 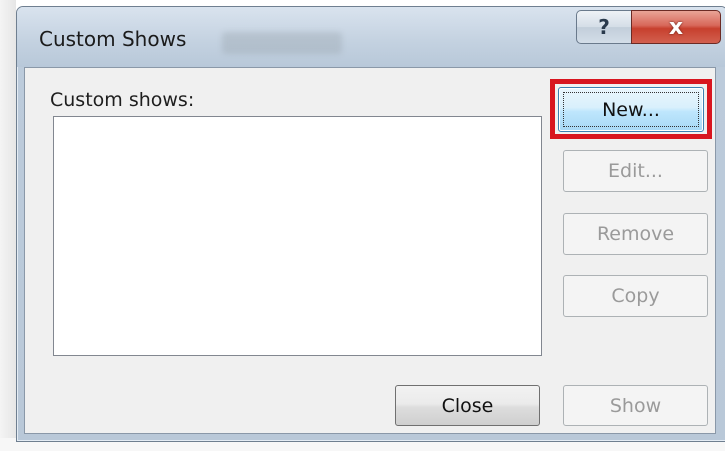 What do you see at coordinates (122, 100) in the screenshot?
I see `custom-shows-label: Custom shows:` at bounding box center [122, 100].